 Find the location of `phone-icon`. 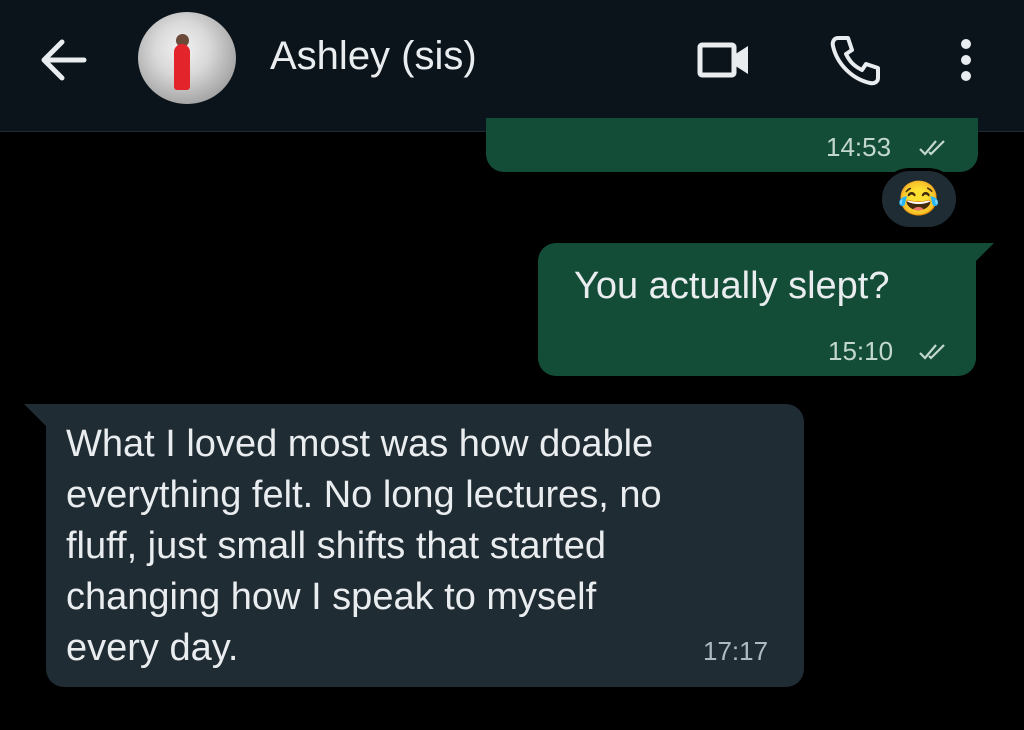

phone-icon is located at coordinates (856, 60).